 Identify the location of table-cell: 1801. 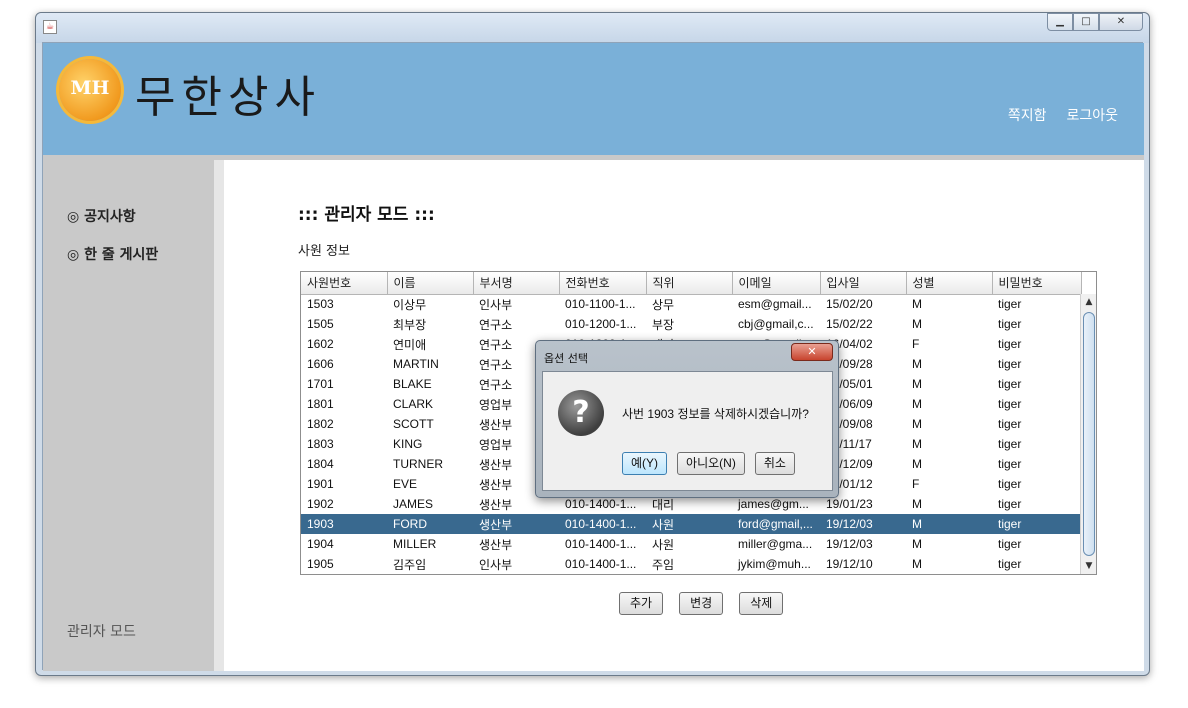
(320, 404).